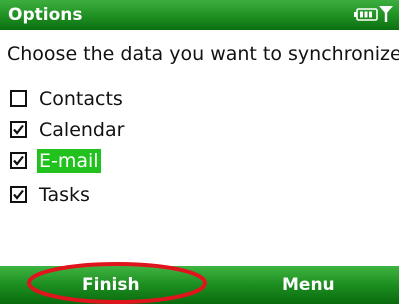 The height and width of the screenshot is (304, 399). What do you see at coordinates (203, 54) in the screenshot?
I see `instruction-text: Choose the data you want to synchronize:` at bounding box center [203, 54].